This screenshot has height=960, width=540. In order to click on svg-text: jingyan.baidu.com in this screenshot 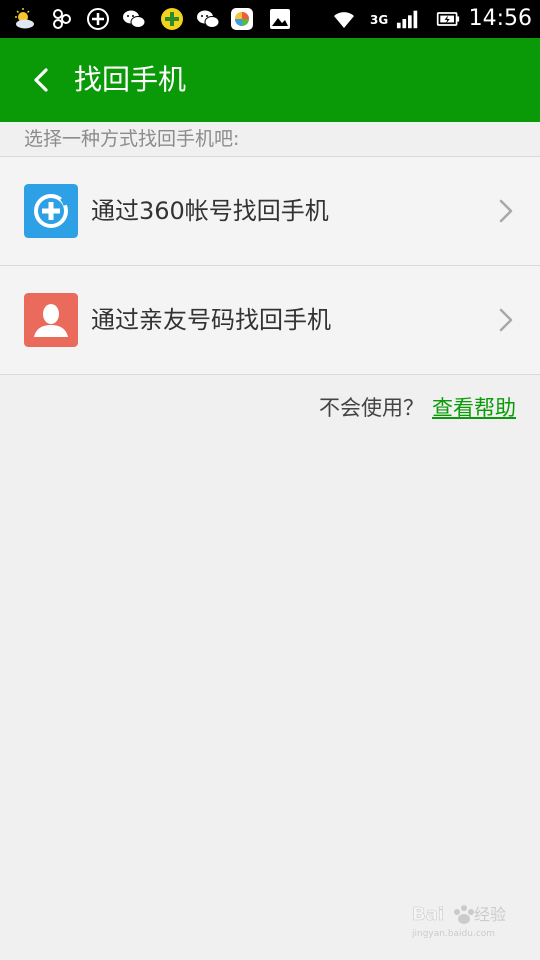, I will do `click(453, 934)`.